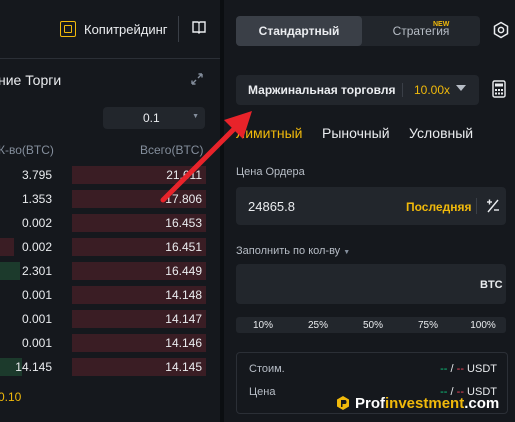 The image size is (515, 422). Describe the element at coordinates (271, 206) in the screenshot. I see `order-price-value: 24865.8` at that location.